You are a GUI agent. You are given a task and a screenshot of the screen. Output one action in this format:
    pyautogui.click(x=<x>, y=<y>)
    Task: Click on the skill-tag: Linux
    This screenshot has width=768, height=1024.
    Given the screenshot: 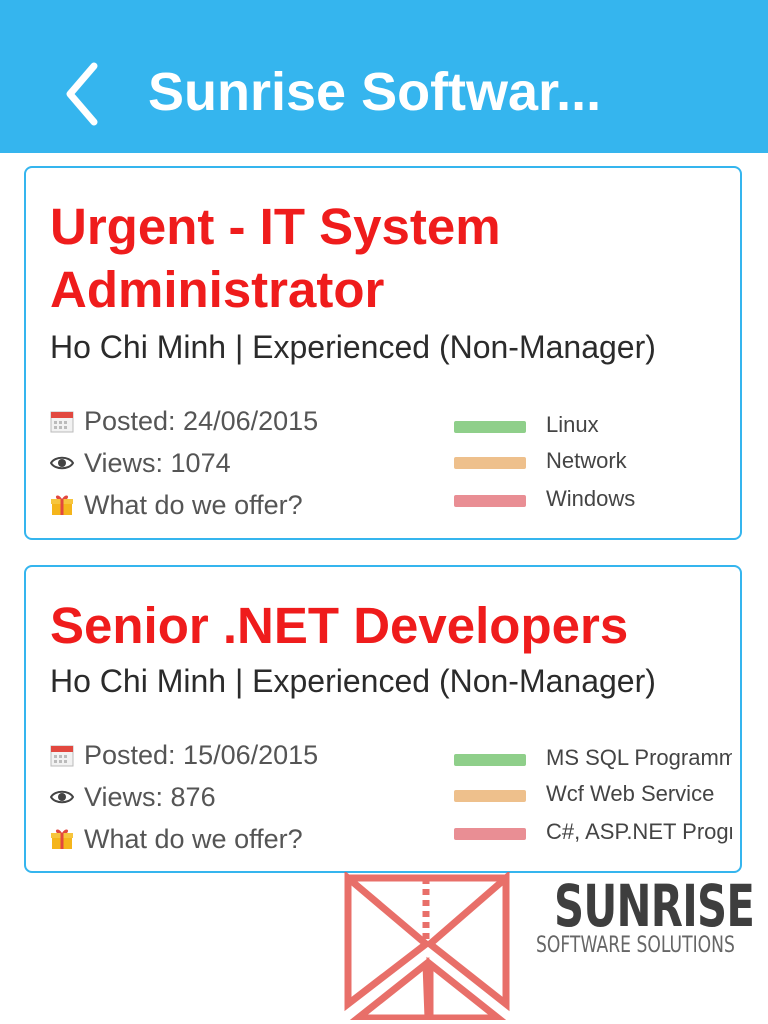 What is the action you would take?
    pyautogui.click(x=593, y=425)
    